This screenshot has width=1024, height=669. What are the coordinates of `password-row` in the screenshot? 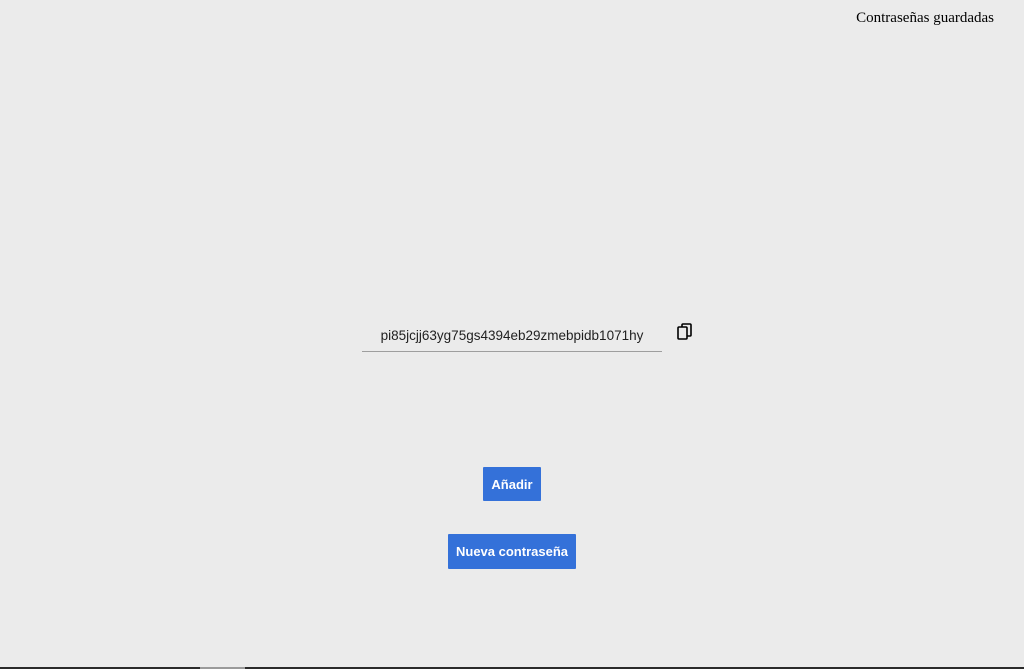 It's located at (532, 336).